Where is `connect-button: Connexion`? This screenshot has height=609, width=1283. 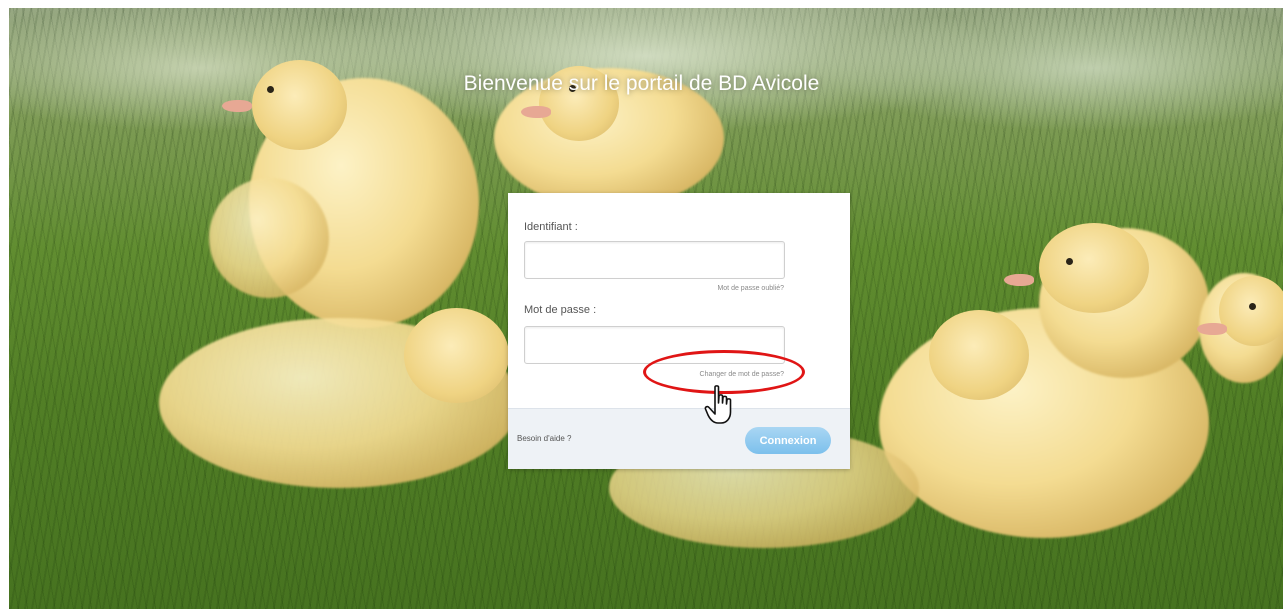 connect-button: Connexion is located at coordinates (788, 440).